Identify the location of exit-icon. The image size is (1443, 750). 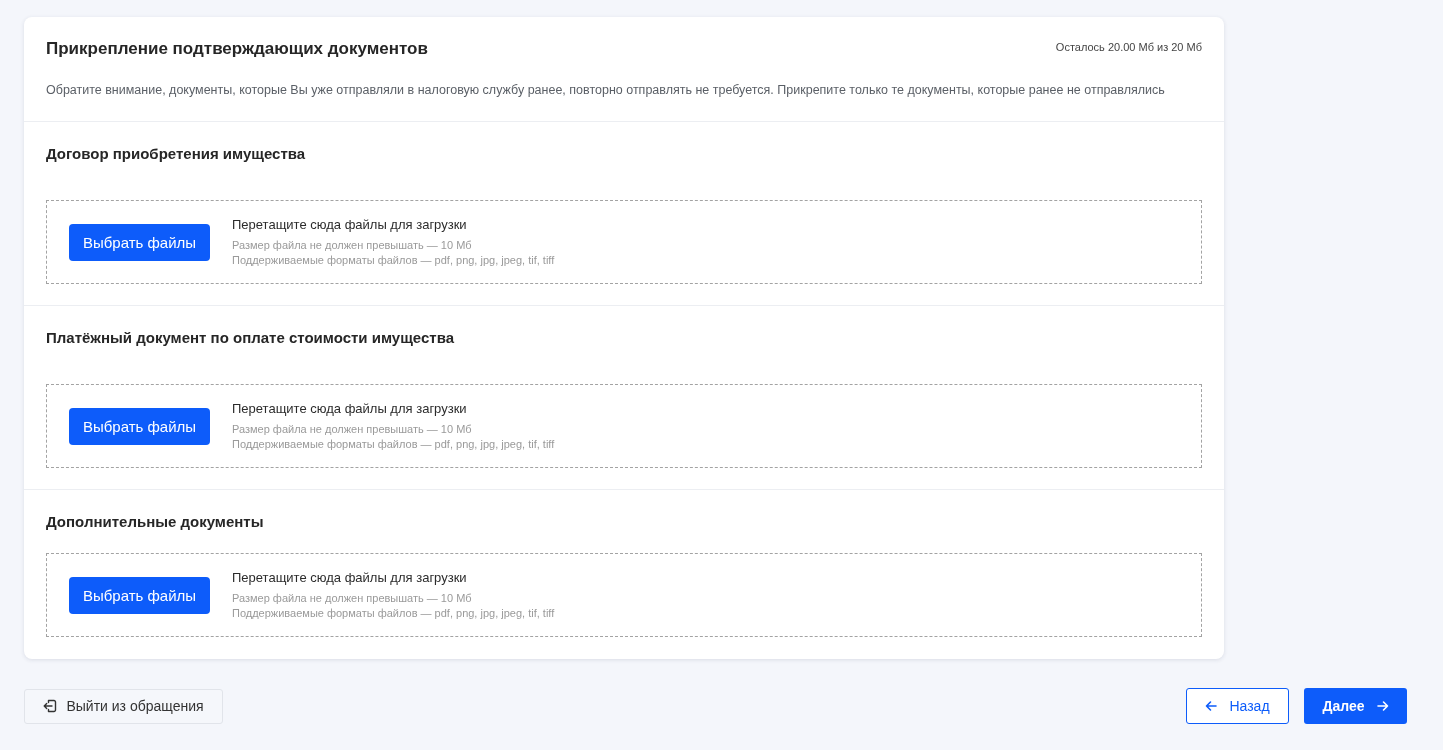
(50, 706).